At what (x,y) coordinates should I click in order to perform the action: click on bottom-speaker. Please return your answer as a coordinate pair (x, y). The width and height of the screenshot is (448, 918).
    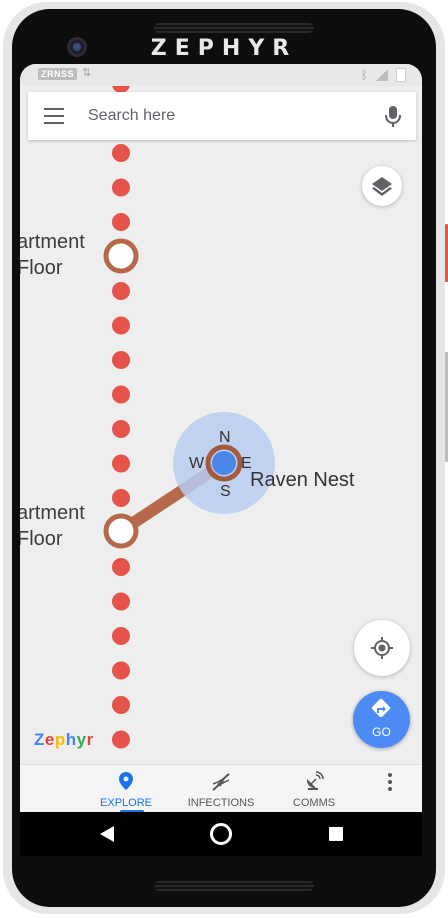
    Looking at the image, I should click on (234, 886).